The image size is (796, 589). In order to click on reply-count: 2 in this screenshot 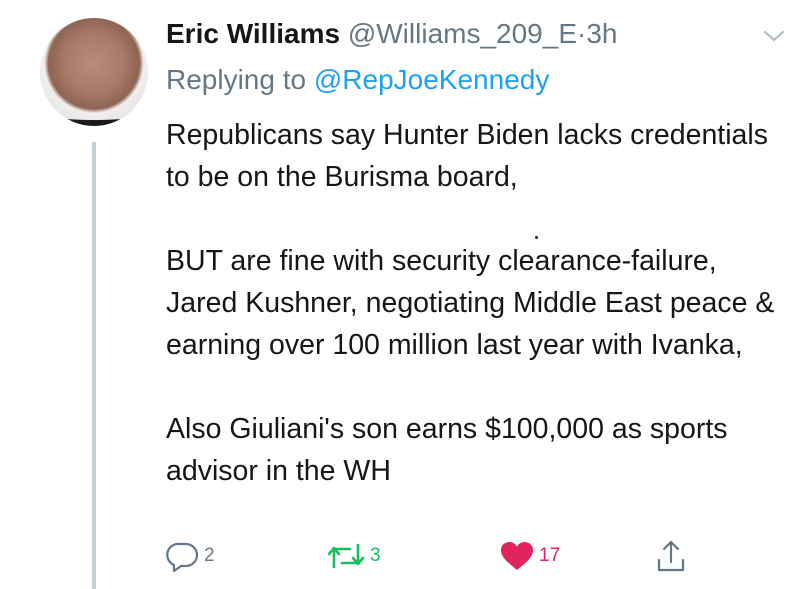, I will do `click(209, 555)`.